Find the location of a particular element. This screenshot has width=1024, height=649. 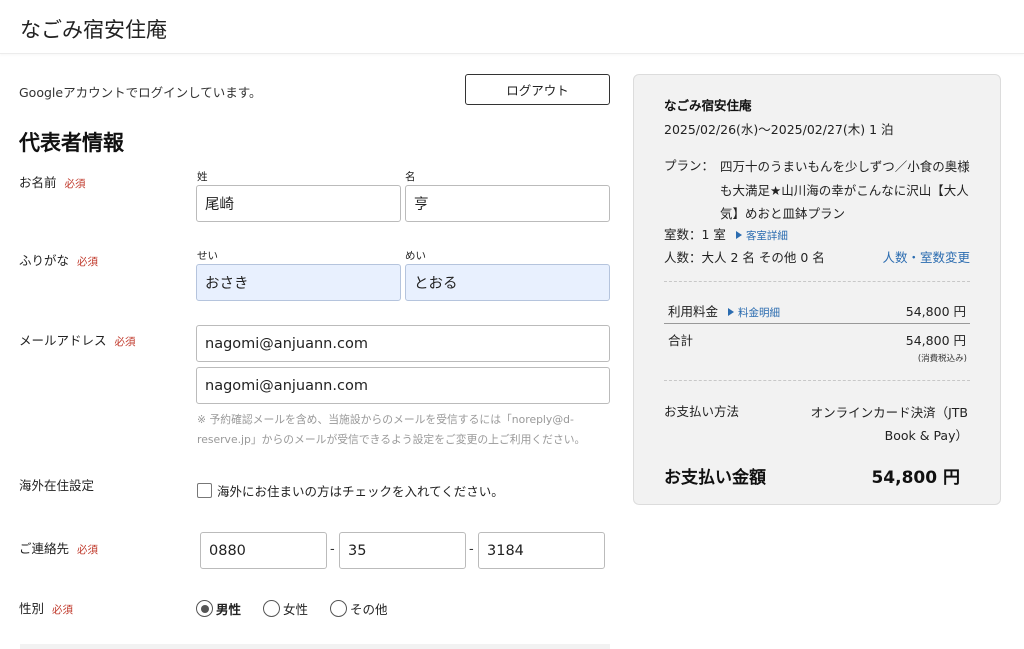

summary-rooms: 室数：1 室 客室詳細 is located at coordinates (726, 233).